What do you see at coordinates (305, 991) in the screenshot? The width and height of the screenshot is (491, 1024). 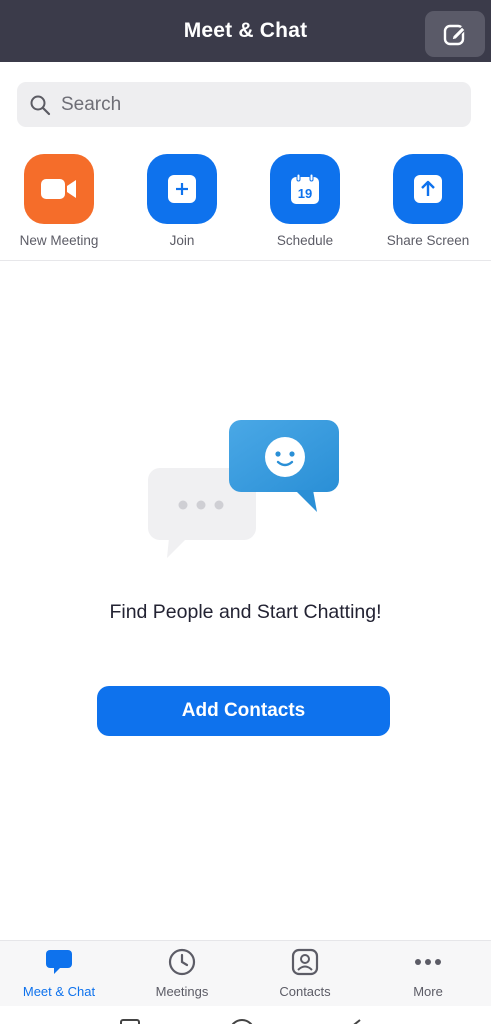 I see `tab-contacts-label: Contacts` at bounding box center [305, 991].